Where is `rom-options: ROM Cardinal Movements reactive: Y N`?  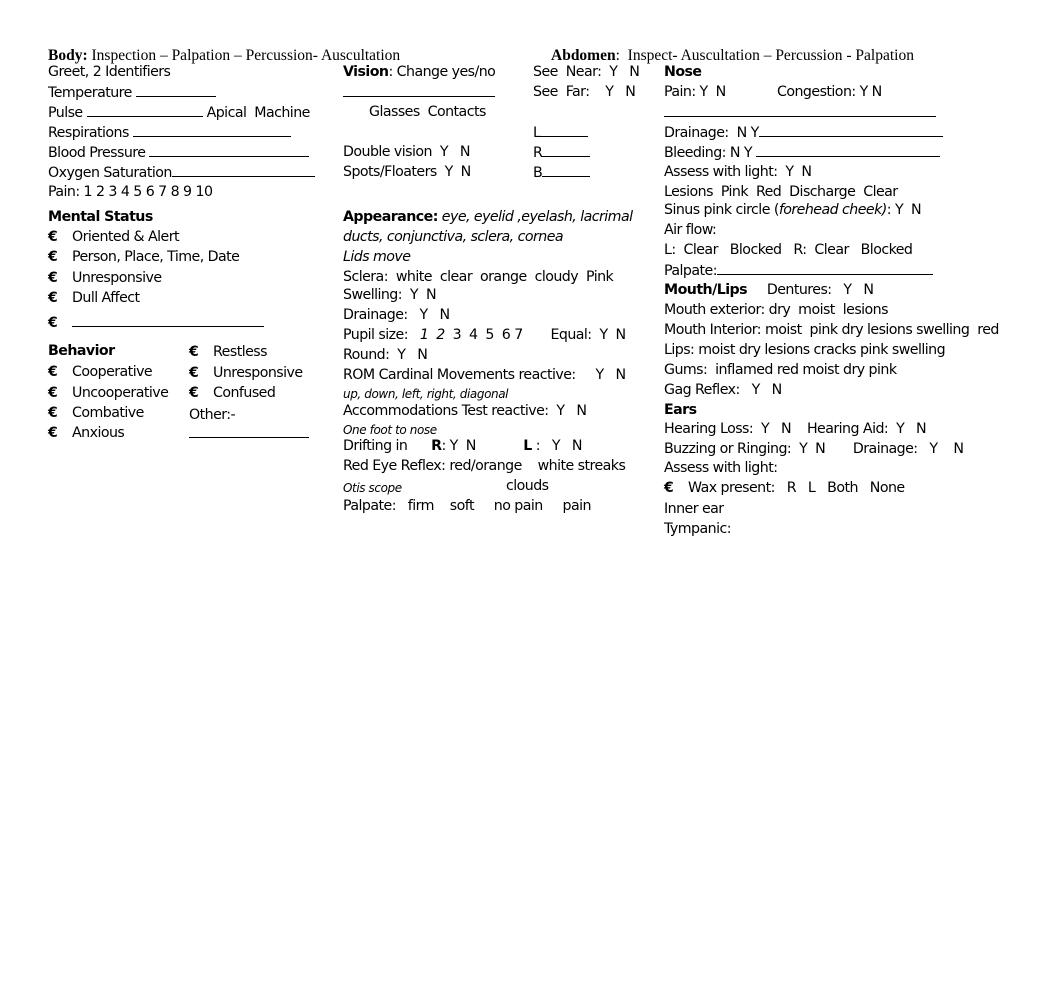 rom-options: ROM Cardinal Movements reactive: Y N is located at coordinates (484, 375).